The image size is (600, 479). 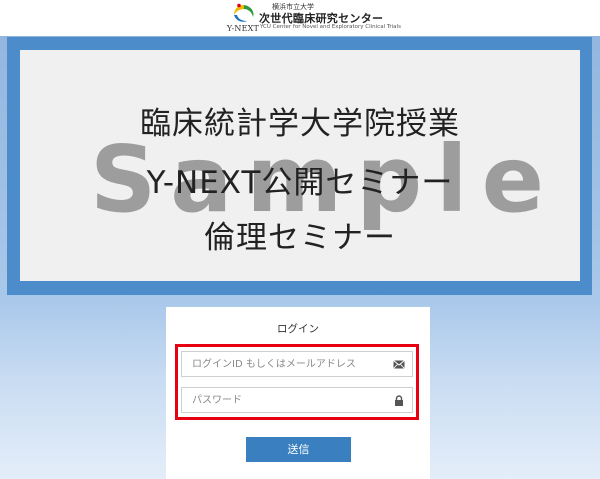 I want to click on logo-text: Y-NEXT, so click(x=243, y=28).